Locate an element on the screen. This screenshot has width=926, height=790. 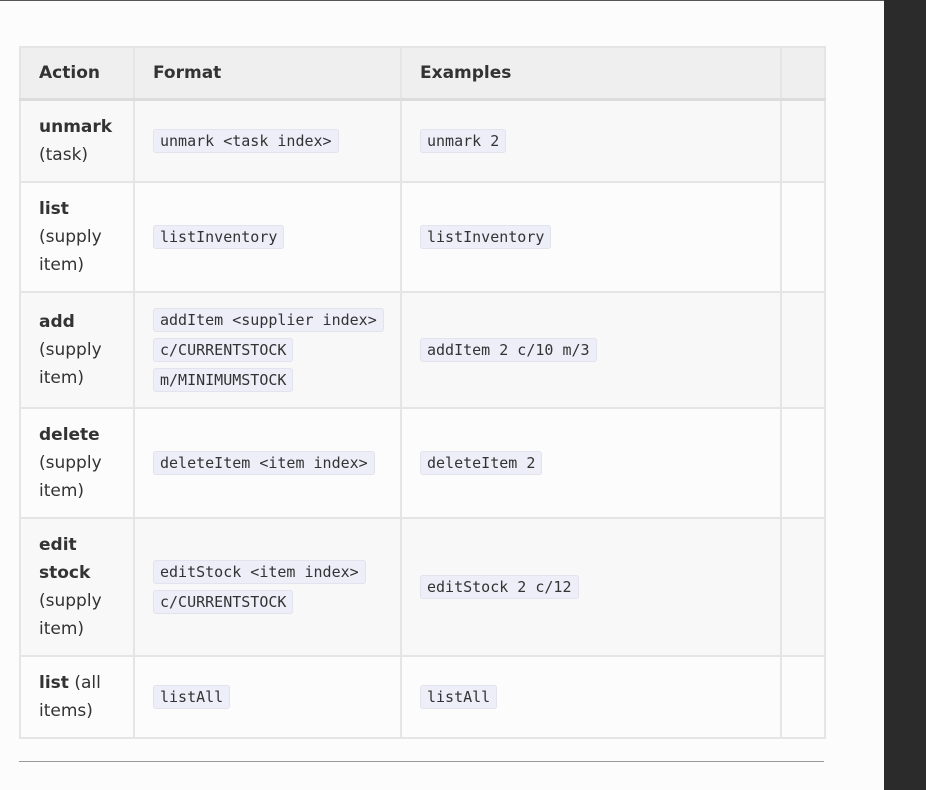
example-code: listAll is located at coordinates (459, 697).